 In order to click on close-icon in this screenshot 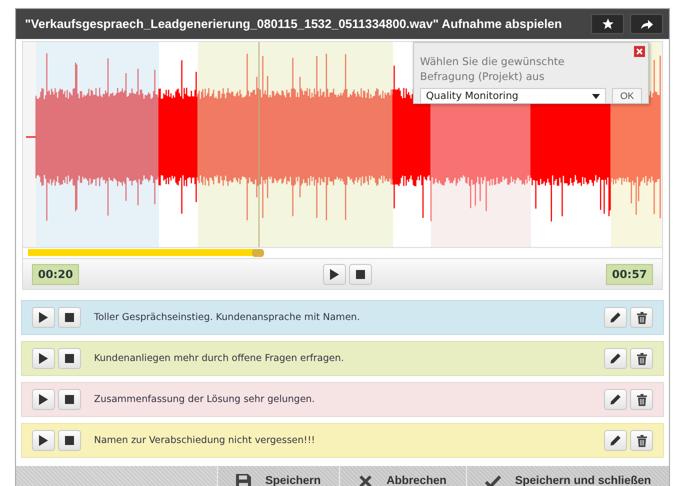, I will do `click(639, 51)`.